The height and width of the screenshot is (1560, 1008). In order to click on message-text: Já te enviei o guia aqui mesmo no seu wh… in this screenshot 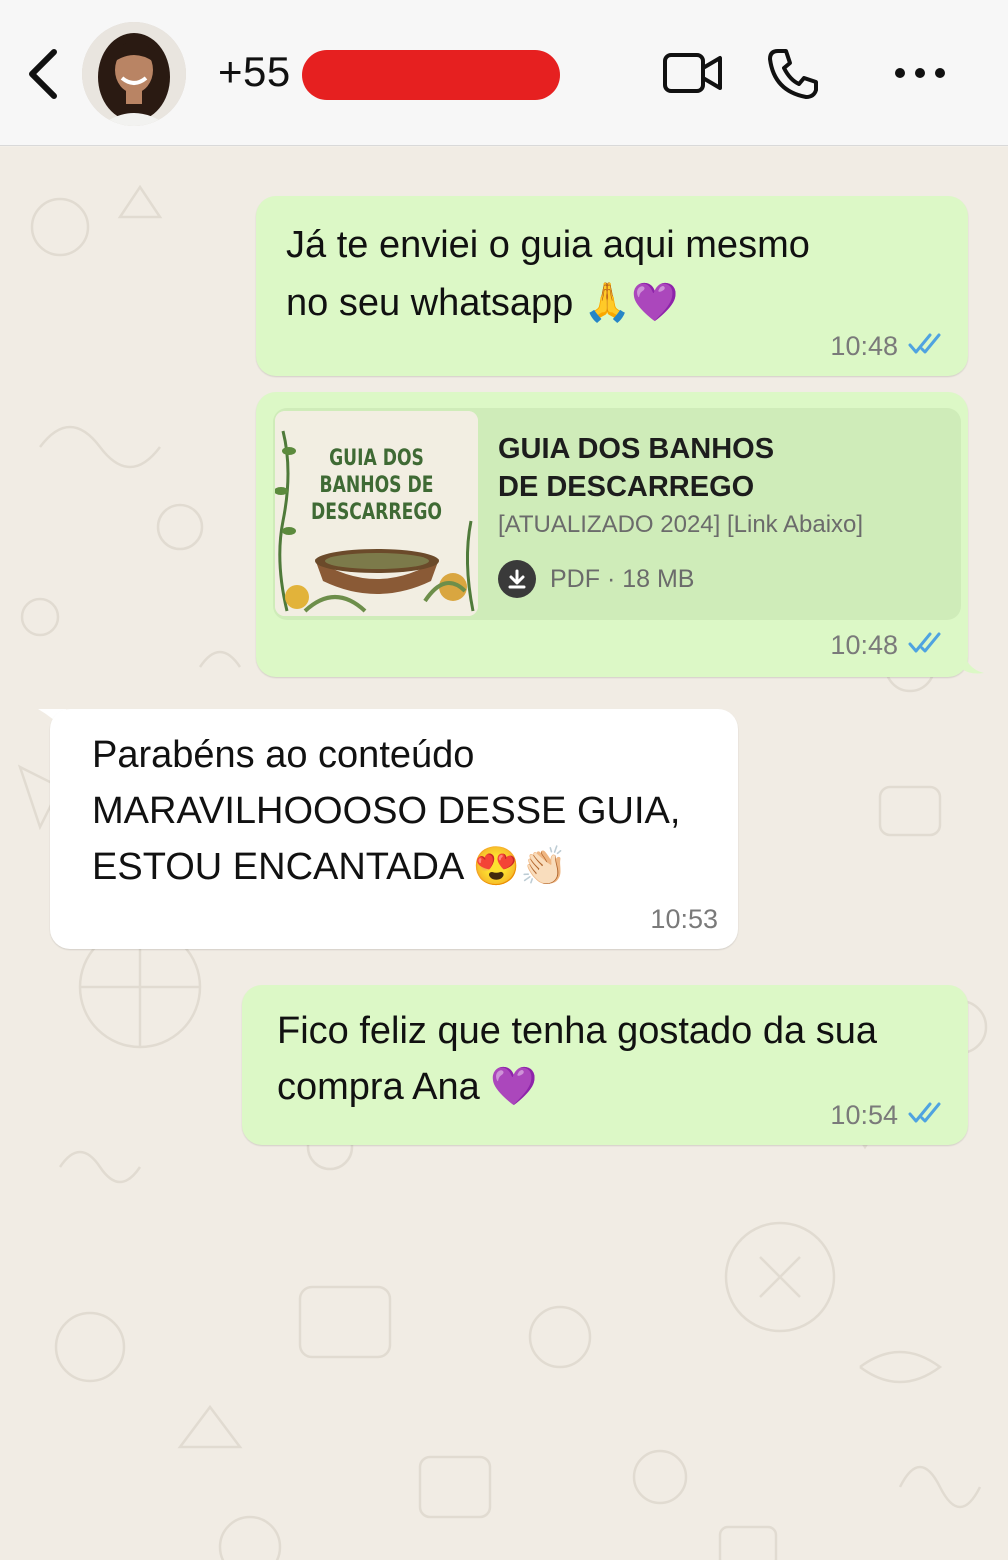, I will do `click(548, 274)`.